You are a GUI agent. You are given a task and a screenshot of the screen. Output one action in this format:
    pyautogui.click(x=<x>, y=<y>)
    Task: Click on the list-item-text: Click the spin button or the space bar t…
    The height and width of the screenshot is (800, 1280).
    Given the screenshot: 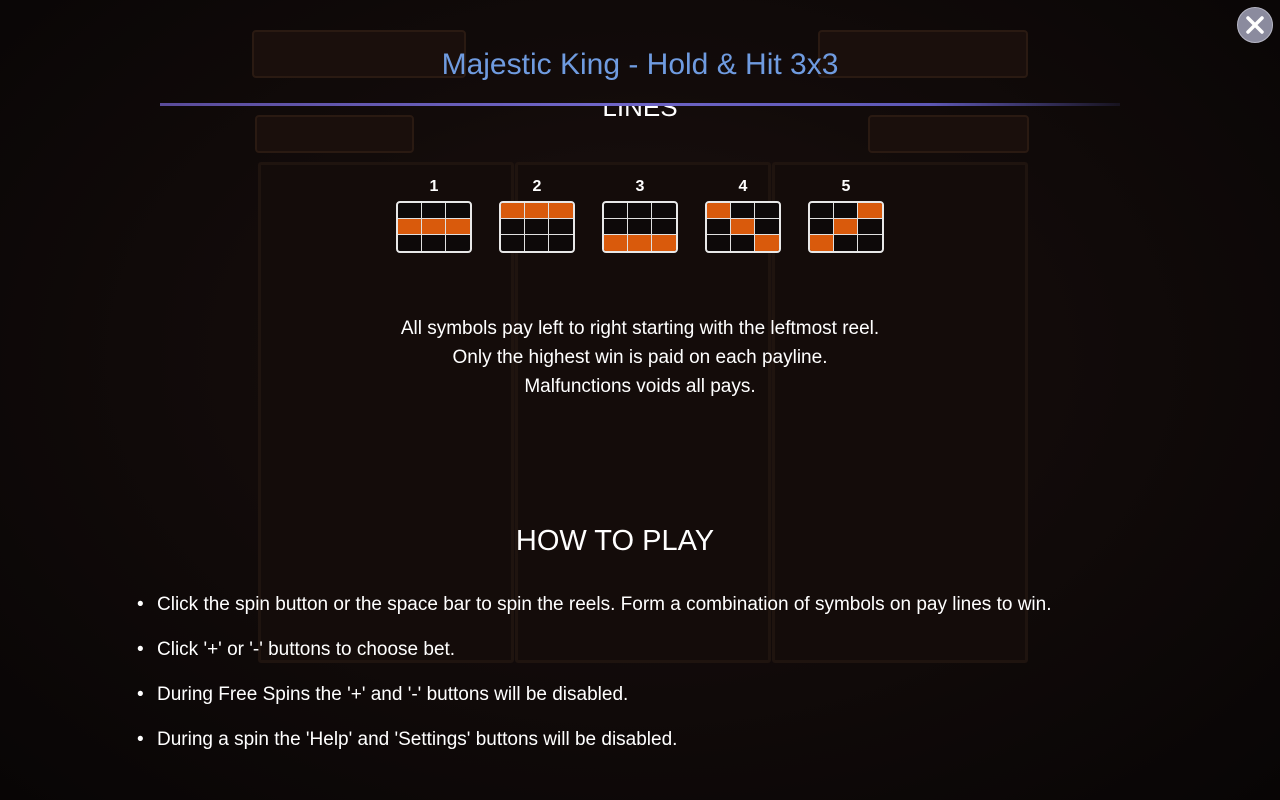 What is the action you would take?
    pyautogui.click(x=604, y=604)
    